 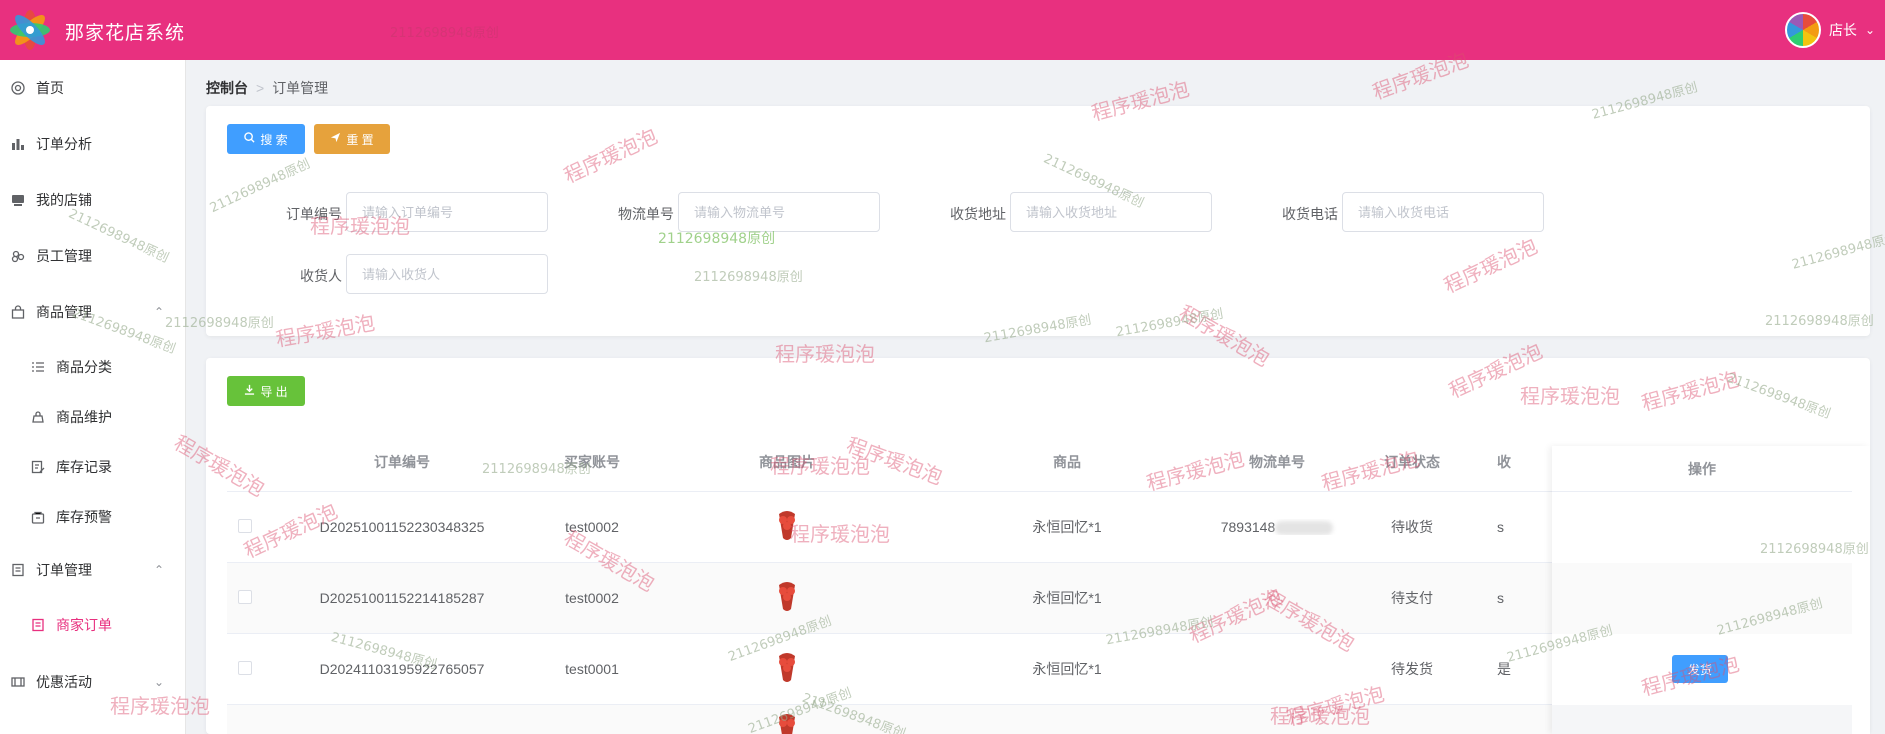 What do you see at coordinates (1310, 214) in the screenshot?
I see `phone-label: 收货电话` at bounding box center [1310, 214].